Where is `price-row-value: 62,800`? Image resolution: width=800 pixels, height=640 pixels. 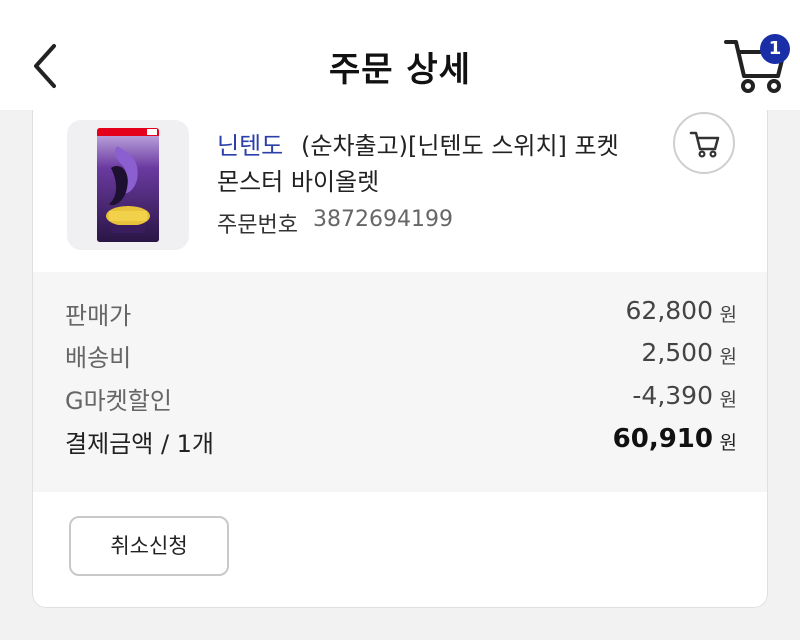 price-row-value: 62,800 is located at coordinates (669, 310).